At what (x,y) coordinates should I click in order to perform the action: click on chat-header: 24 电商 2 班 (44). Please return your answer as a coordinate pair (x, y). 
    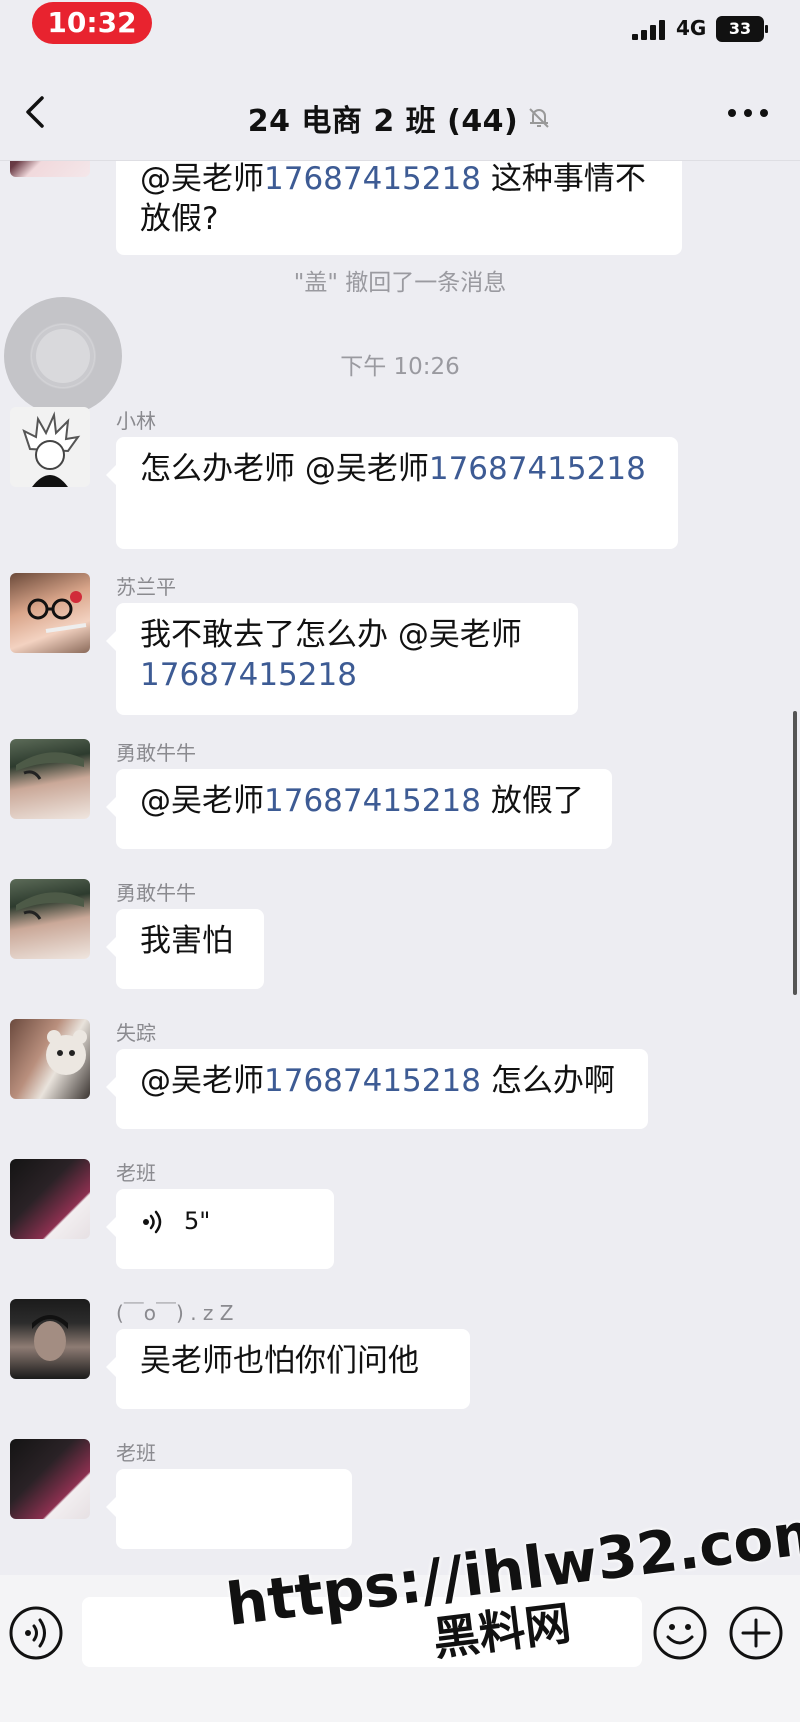
    Looking at the image, I should click on (400, 117).